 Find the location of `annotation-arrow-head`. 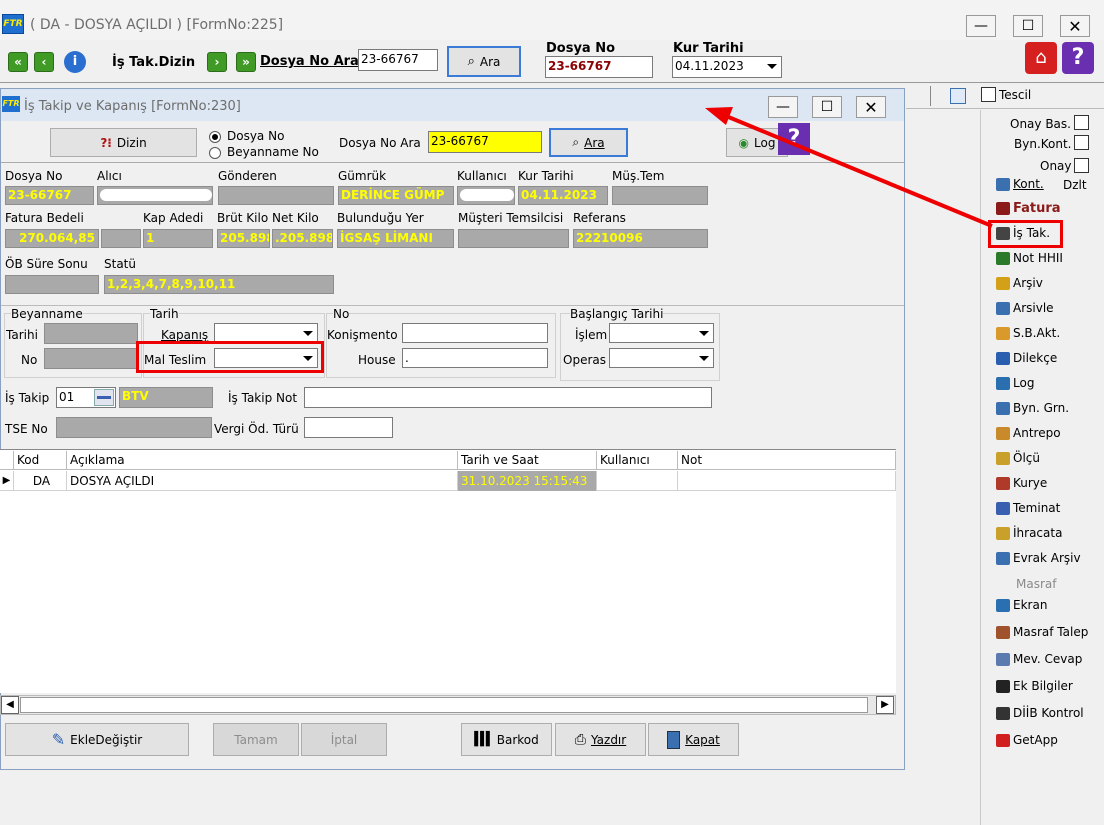

annotation-arrow-head is located at coordinates (719, 116).